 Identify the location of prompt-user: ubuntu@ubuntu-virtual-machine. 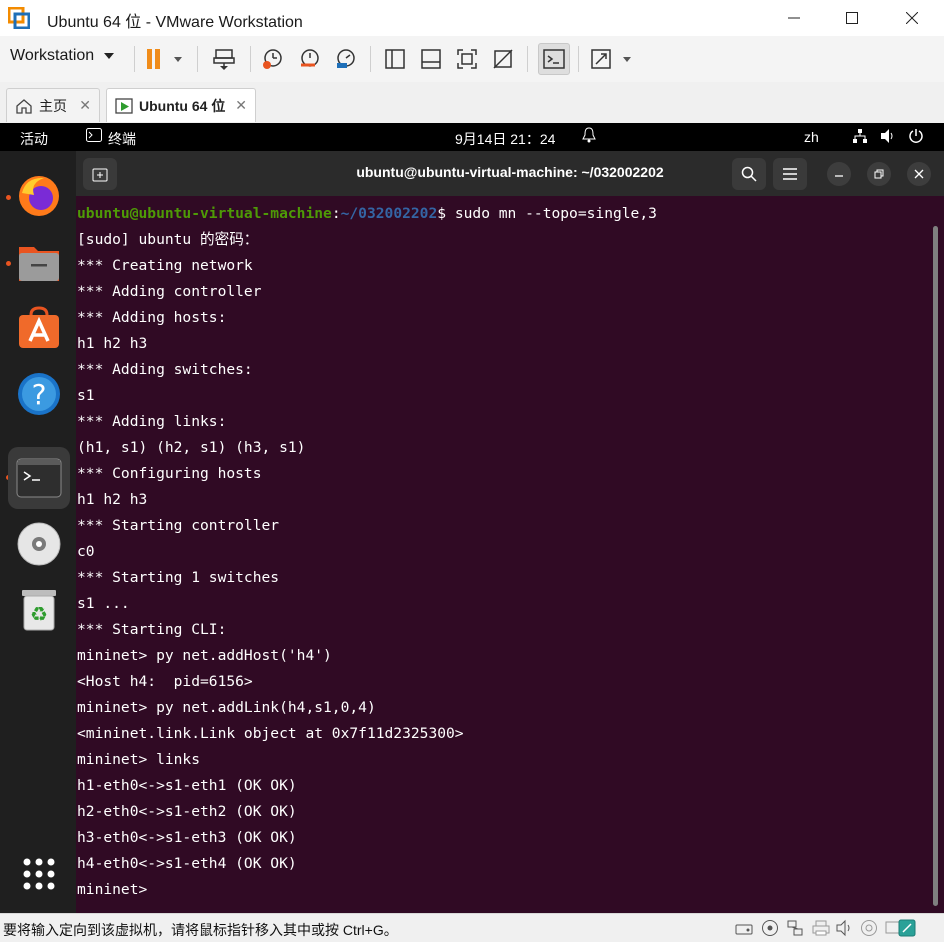
(204, 213).